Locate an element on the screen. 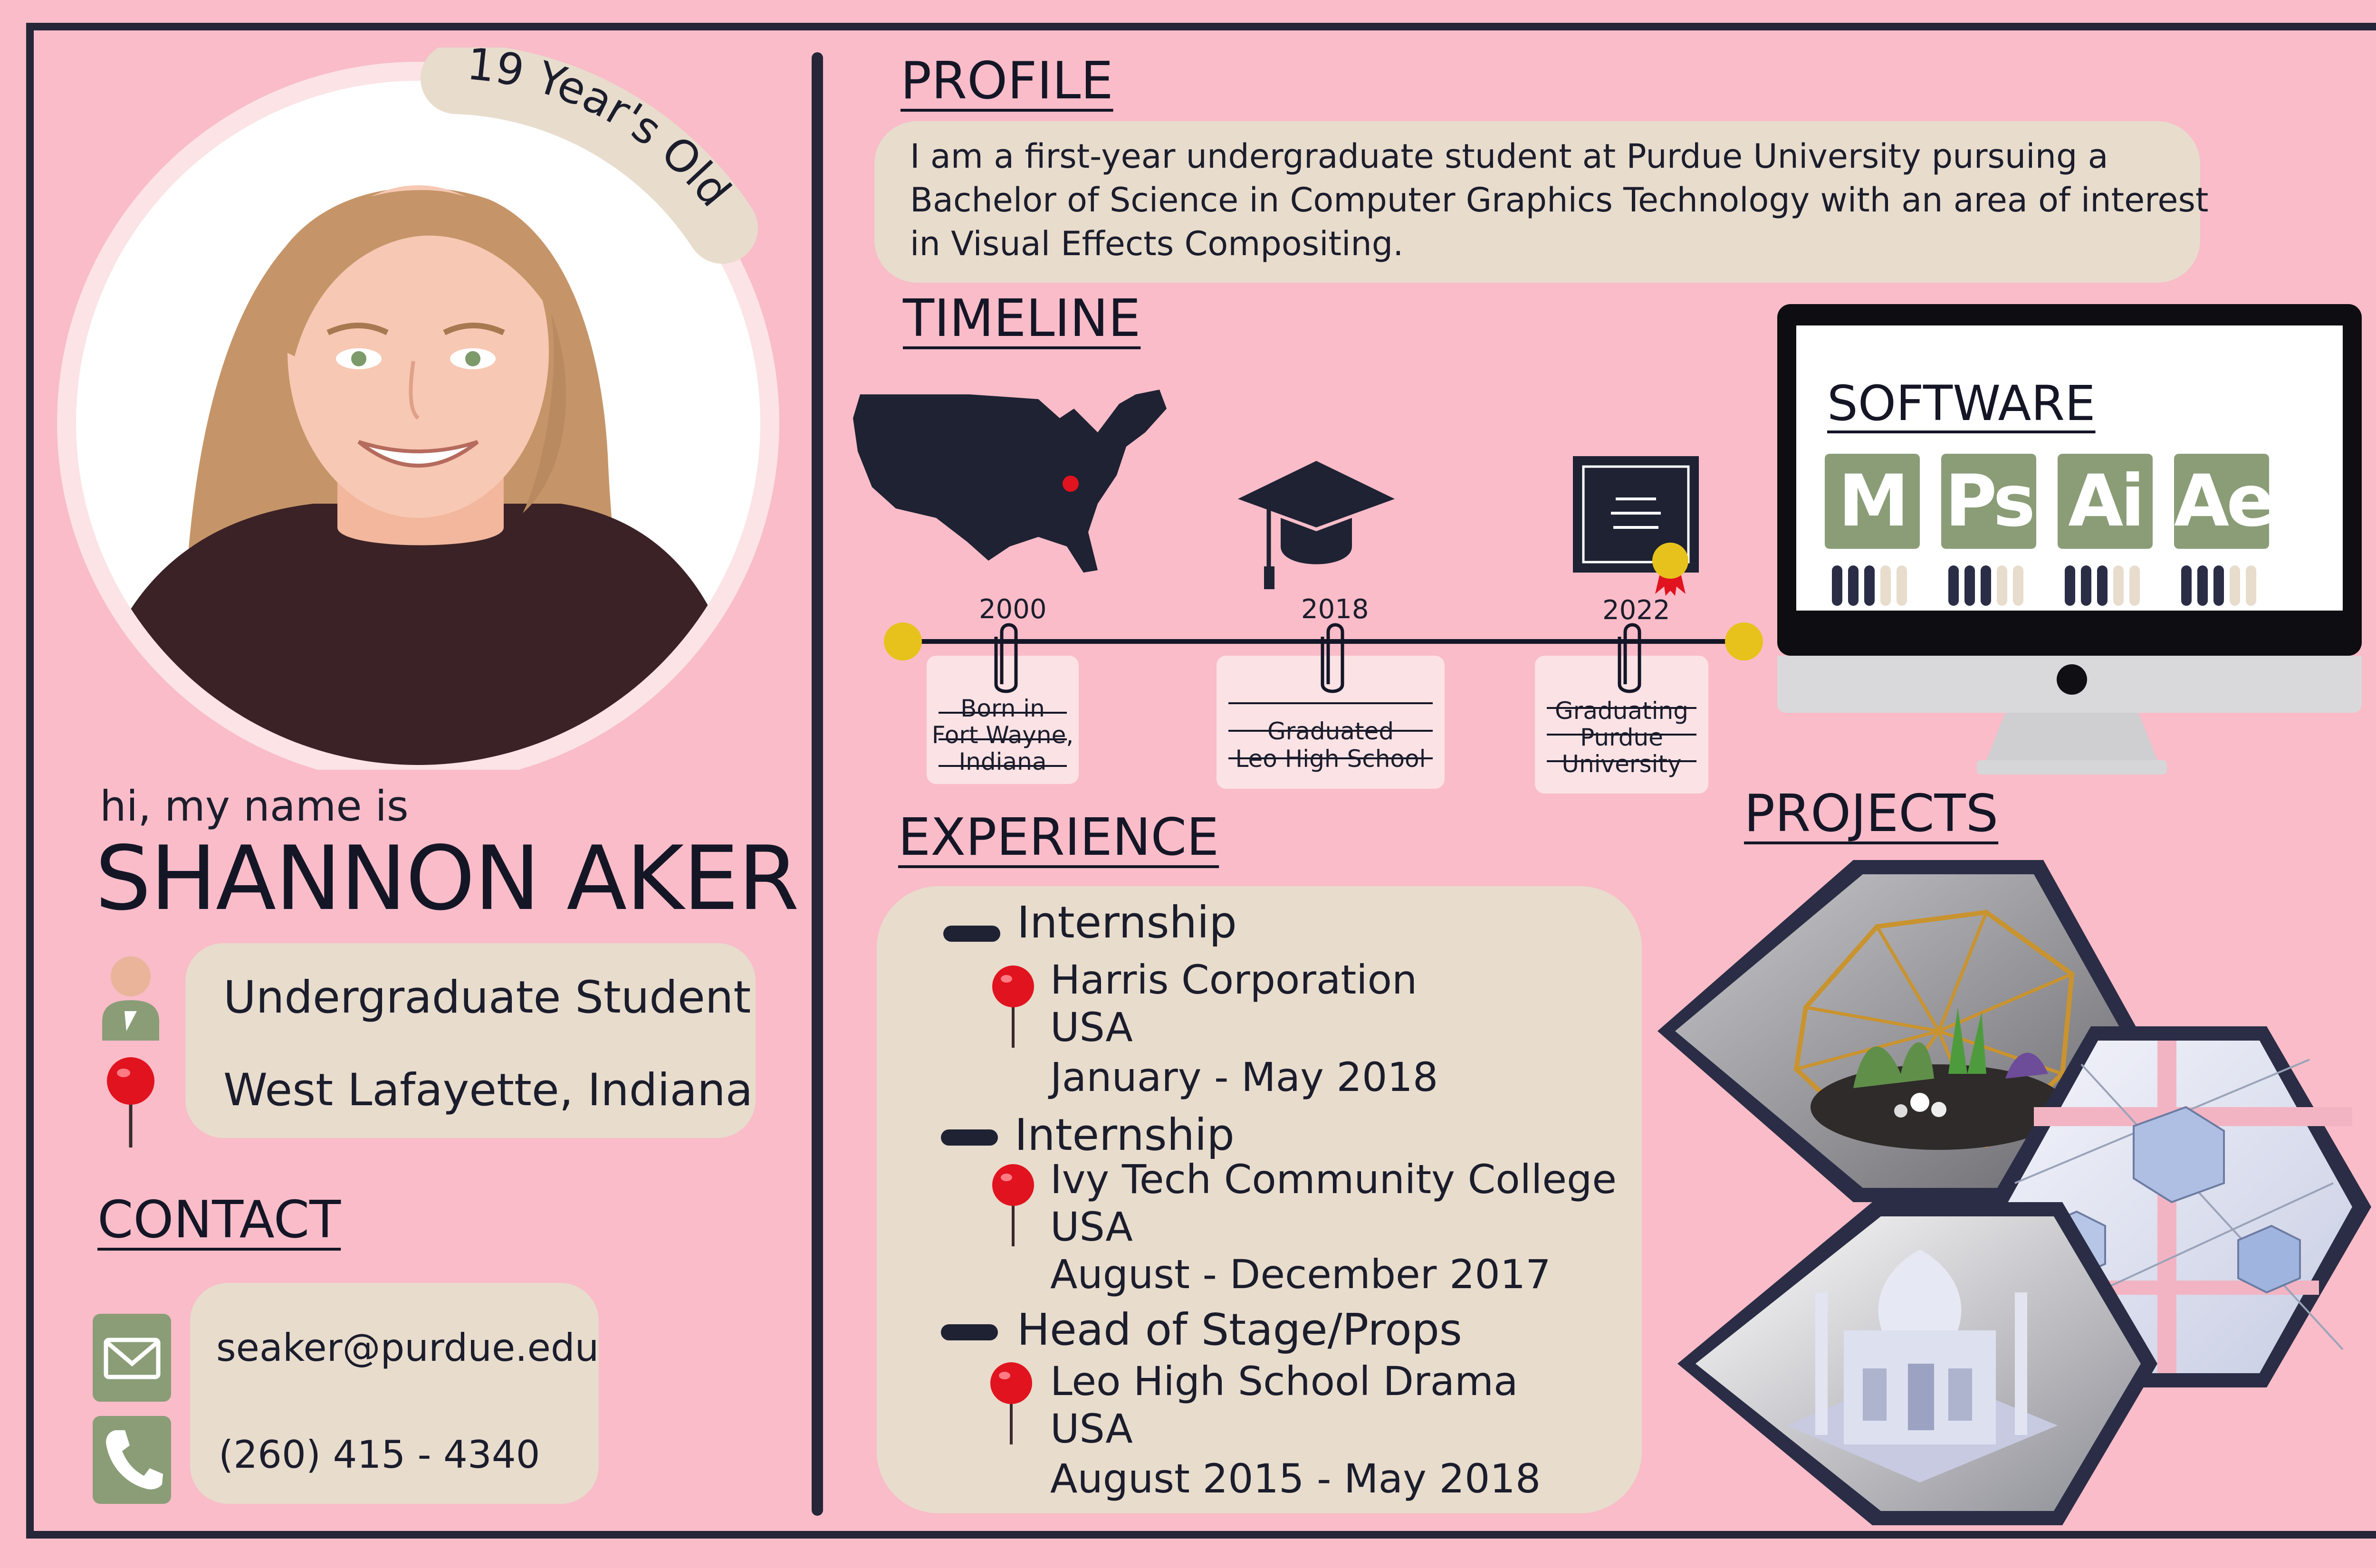 The height and width of the screenshot is (1568, 2376). experience-dates: January - May 2018 is located at coordinates (1244, 1077).